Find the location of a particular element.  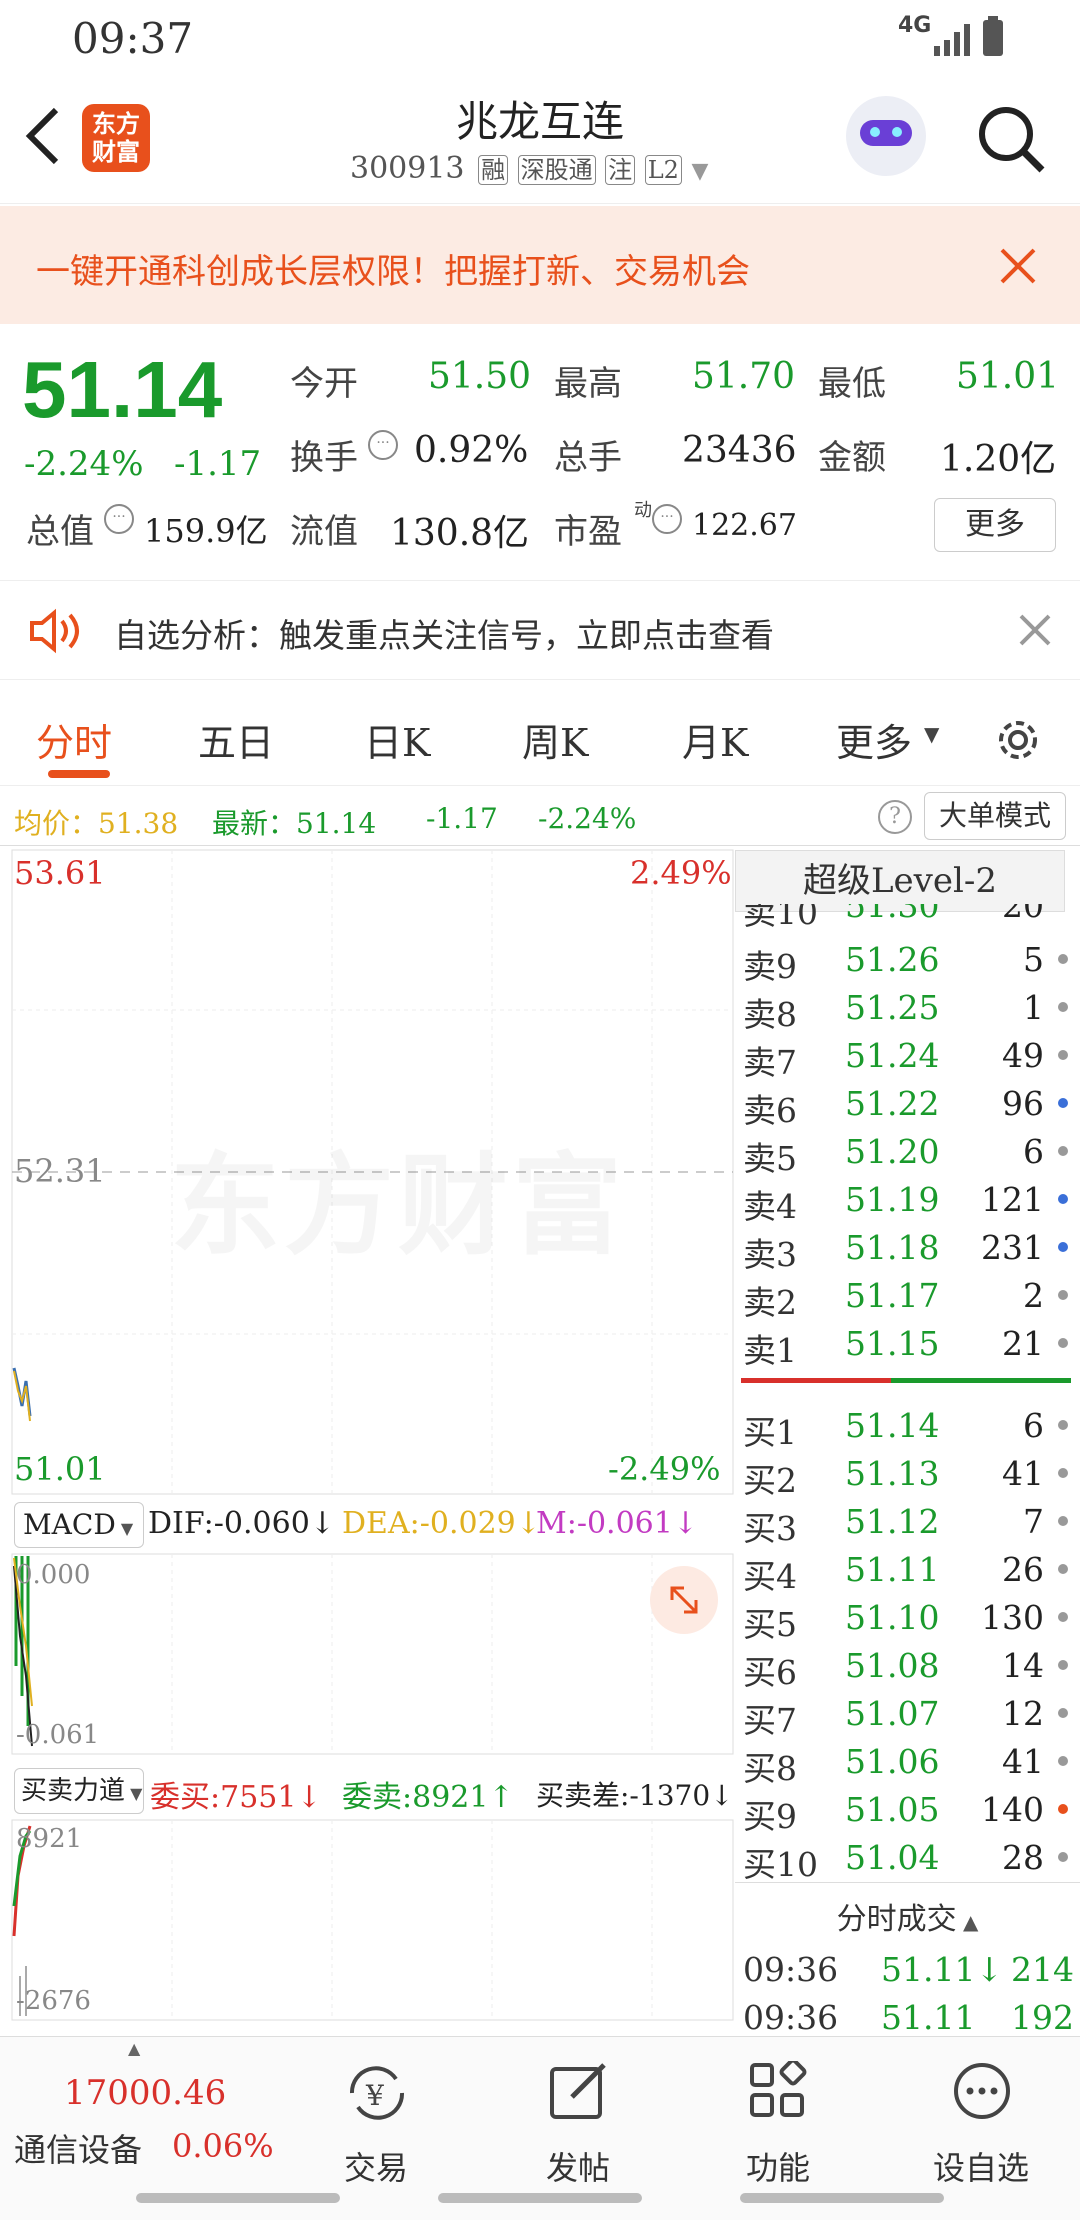

high-value: 51.70 is located at coordinates (744, 376).